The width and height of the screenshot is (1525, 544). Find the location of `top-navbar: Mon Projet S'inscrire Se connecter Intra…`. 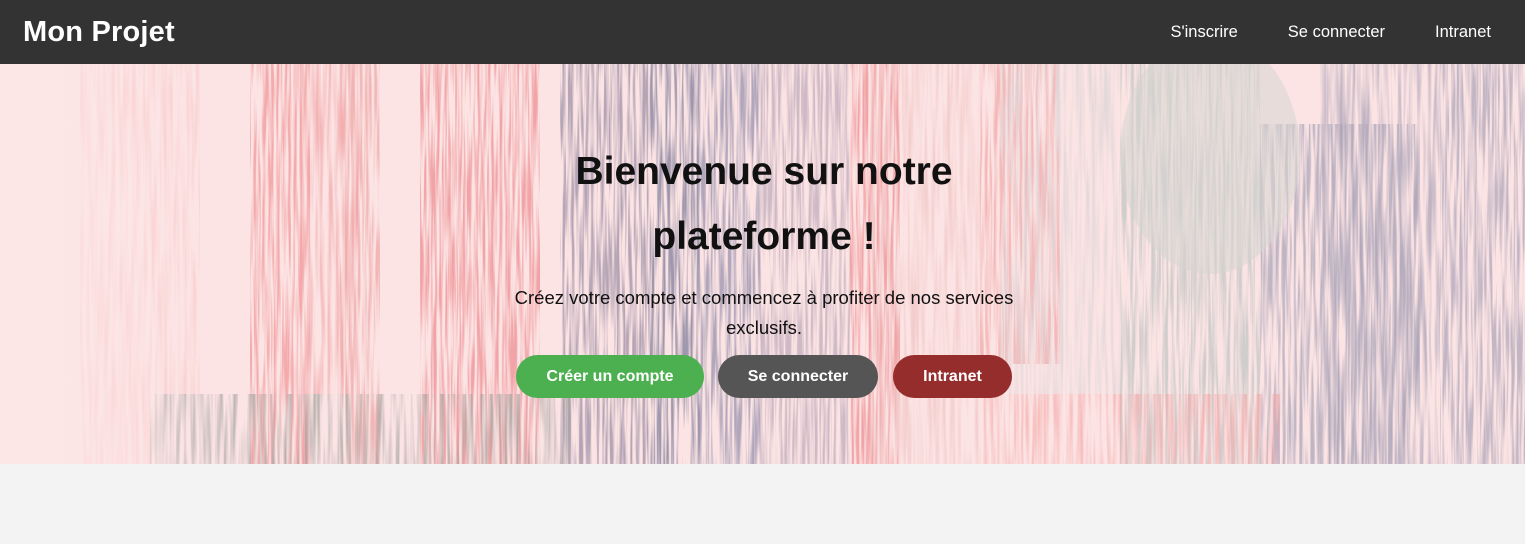

top-navbar: Mon Projet S'inscrire Se connecter Intra… is located at coordinates (762, 32).